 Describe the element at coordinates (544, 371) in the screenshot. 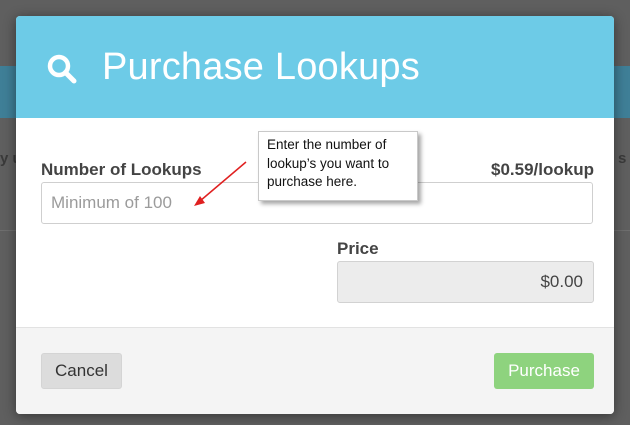

I see `purchase-button: Purchase` at that location.